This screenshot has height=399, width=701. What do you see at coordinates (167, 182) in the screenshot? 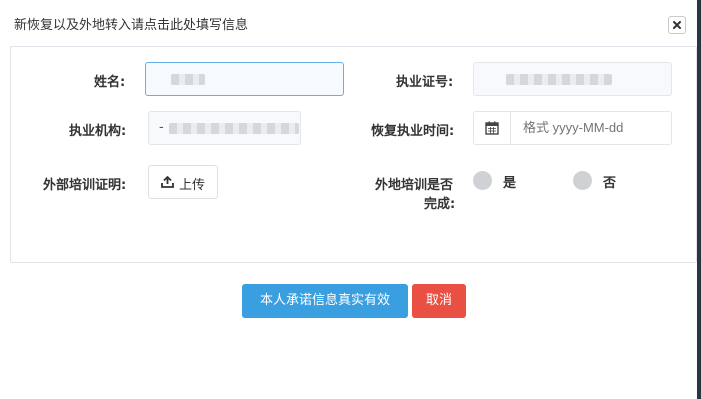
I see `upload-icon` at bounding box center [167, 182].